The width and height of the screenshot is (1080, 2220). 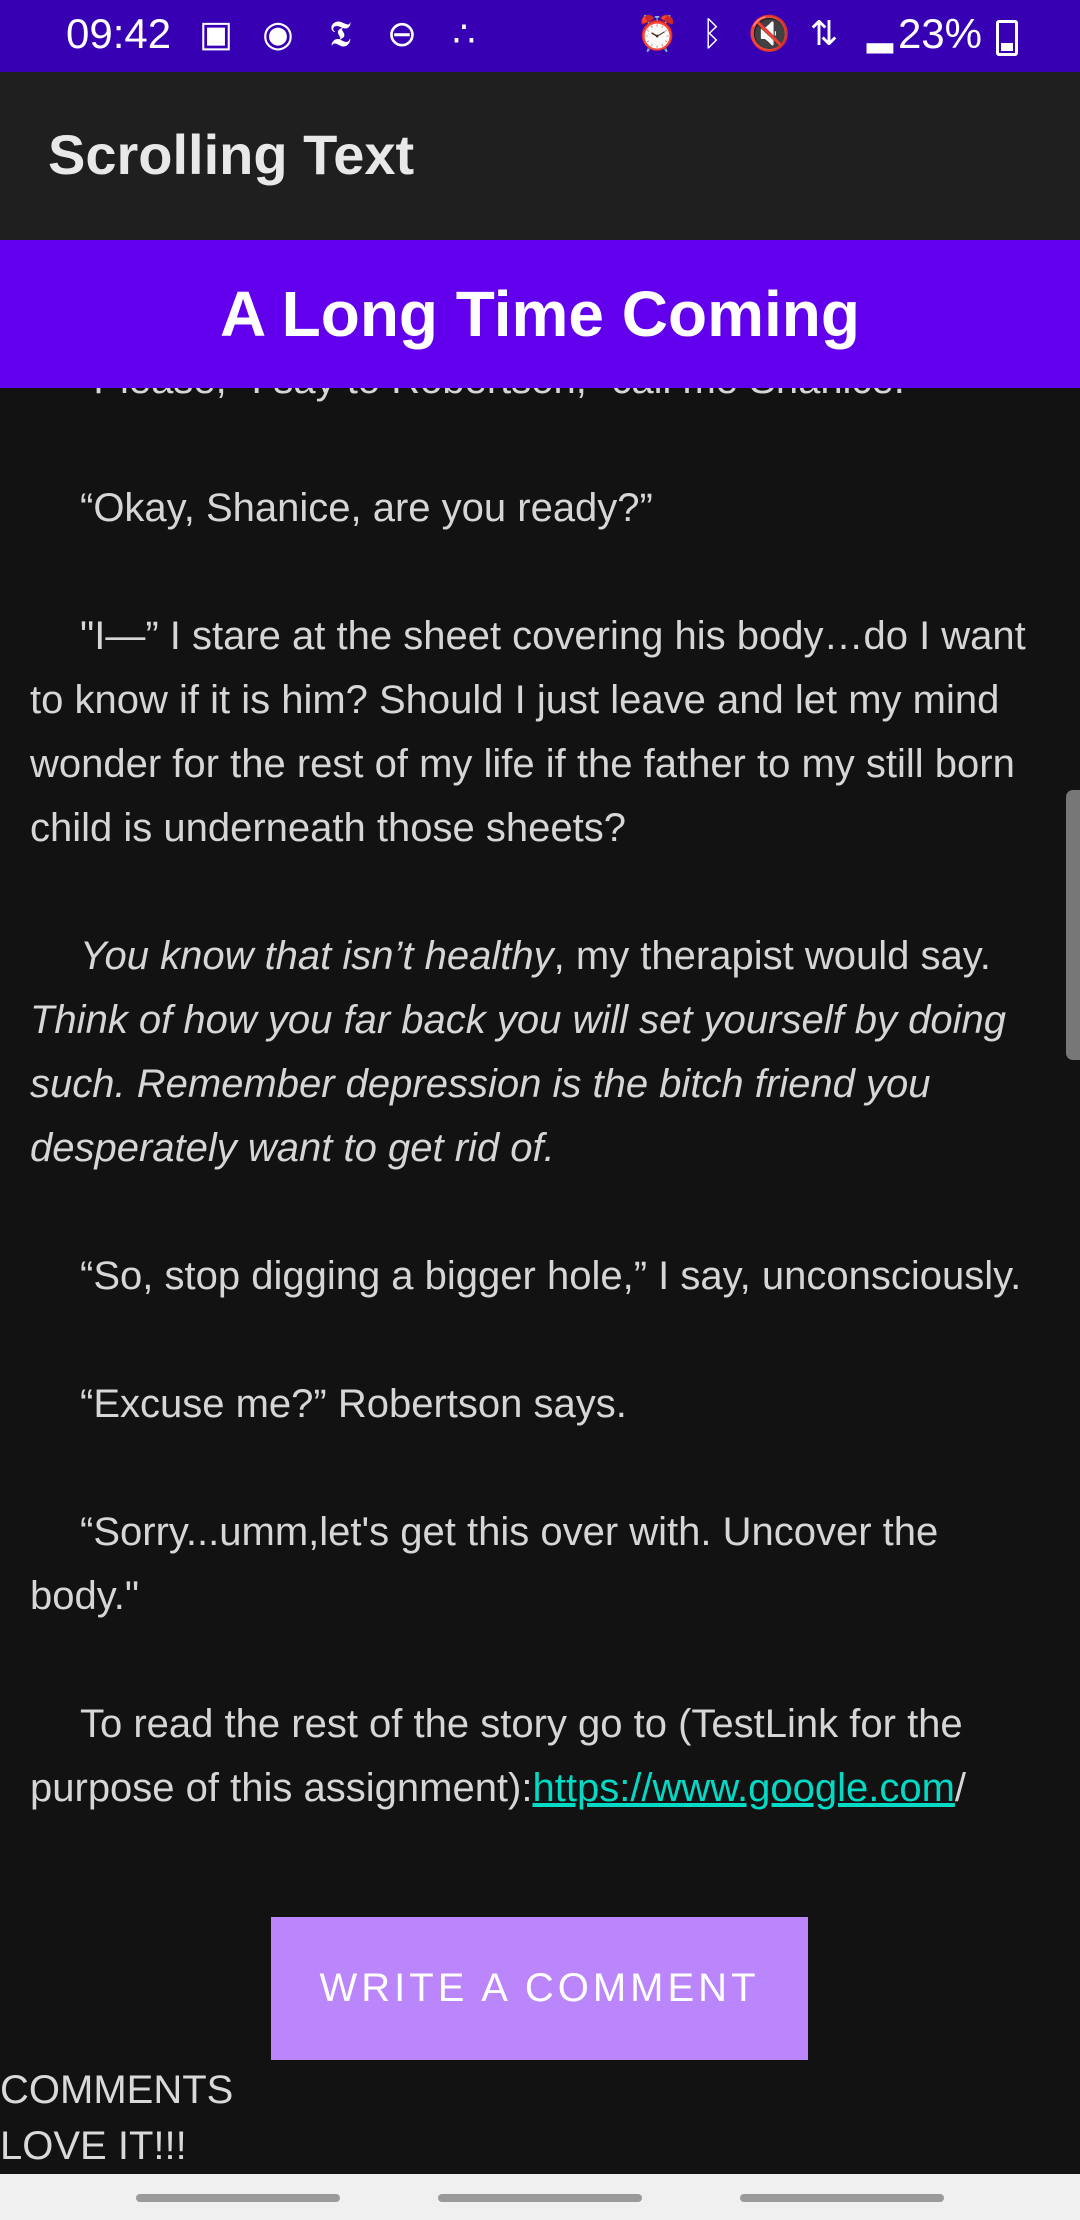 What do you see at coordinates (278, 33) in the screenshot?
I see `broadcast-icon: ◉` at bounding box center [278, 33].